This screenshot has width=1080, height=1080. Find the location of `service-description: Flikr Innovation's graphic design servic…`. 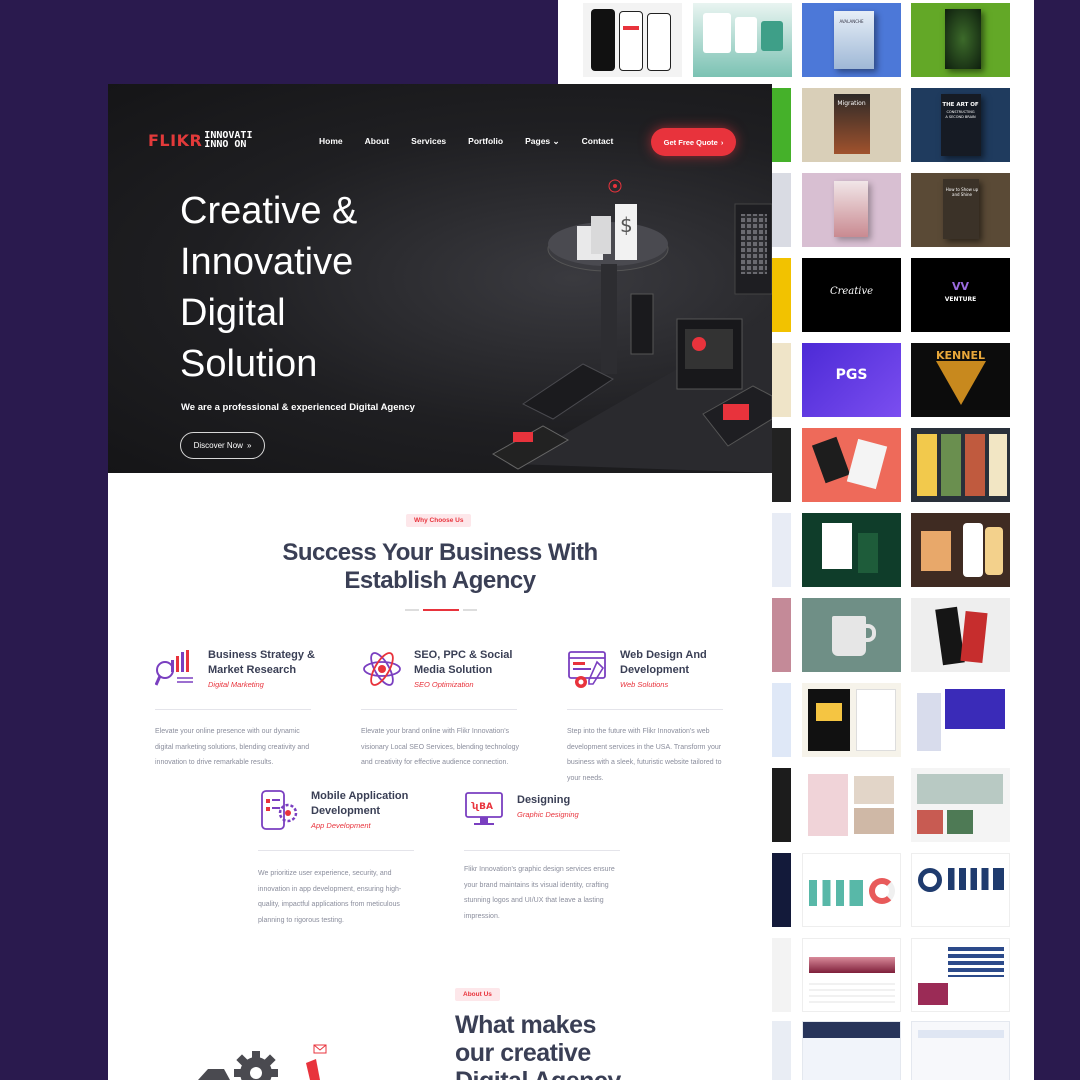

service-description: Flikr Innovation's graphic design servic… is located at coordinates (539, 893).